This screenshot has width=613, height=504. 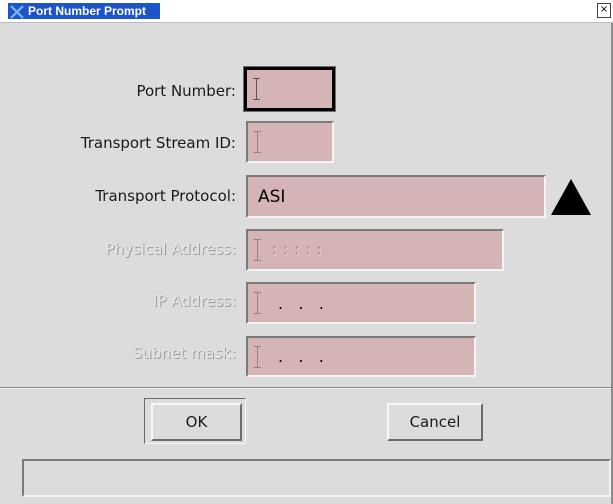 I want to click on transport-protocol-select: ASI, so click(x=396, y=196).